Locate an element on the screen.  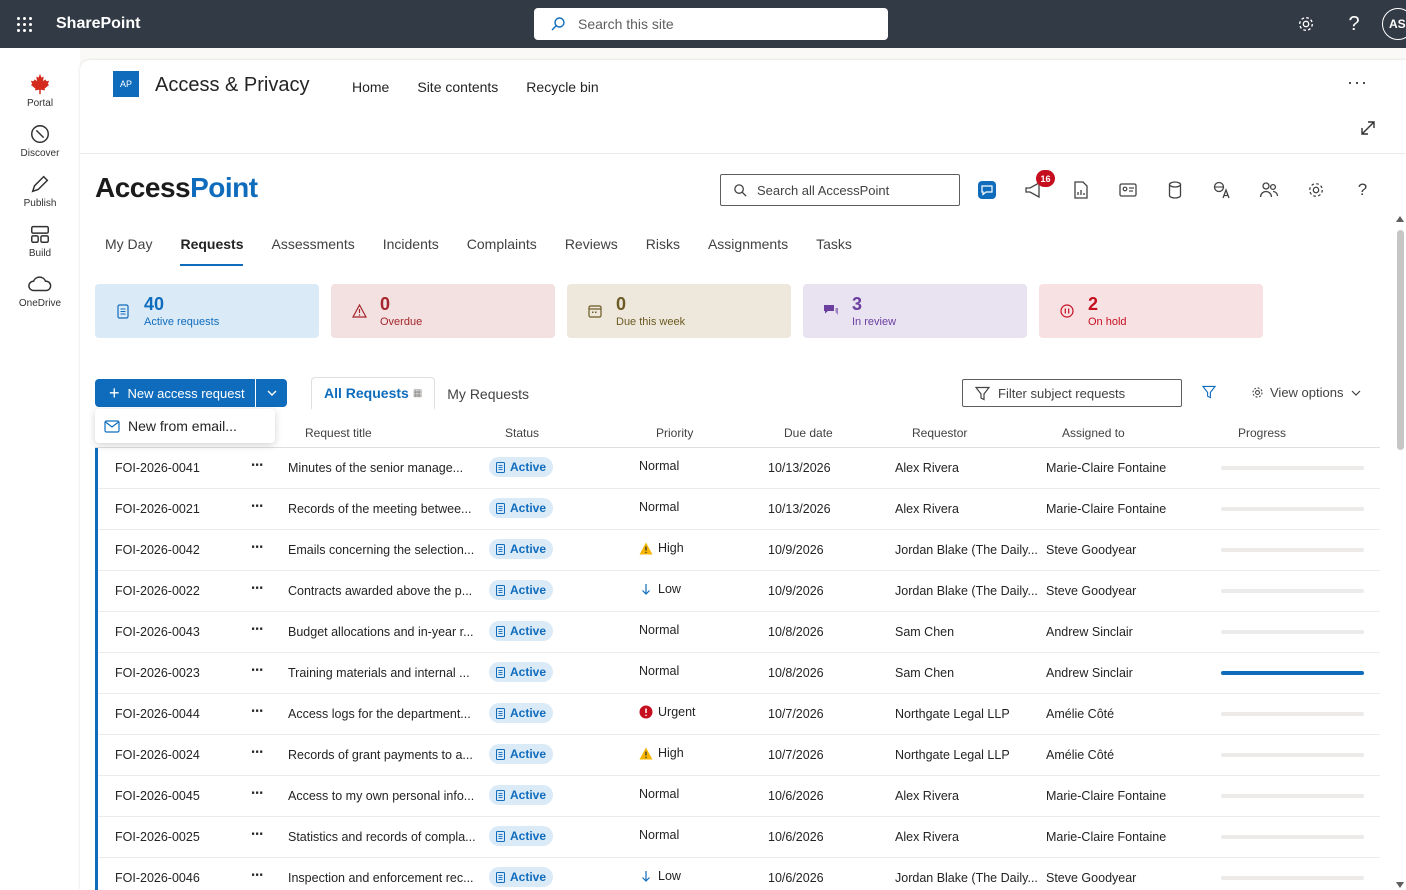
column-header-request-title: Request title is located at coordinates (338, 433).